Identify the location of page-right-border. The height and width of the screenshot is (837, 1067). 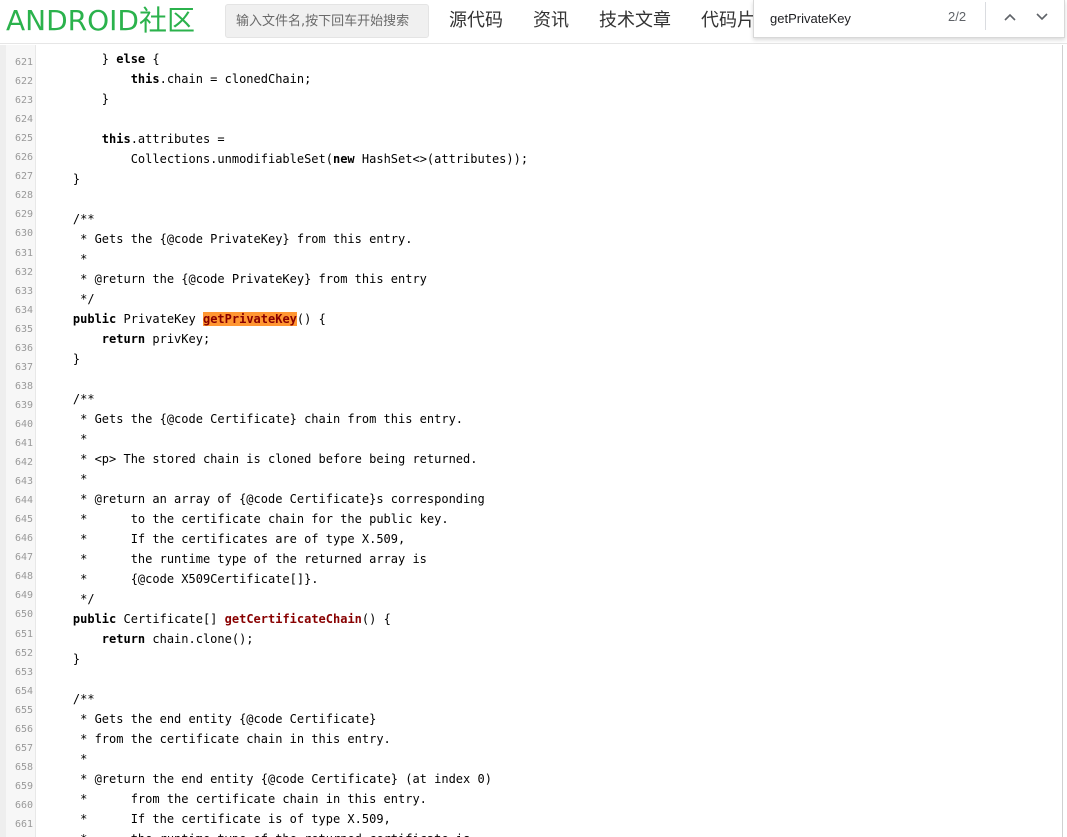
(1062, 441).